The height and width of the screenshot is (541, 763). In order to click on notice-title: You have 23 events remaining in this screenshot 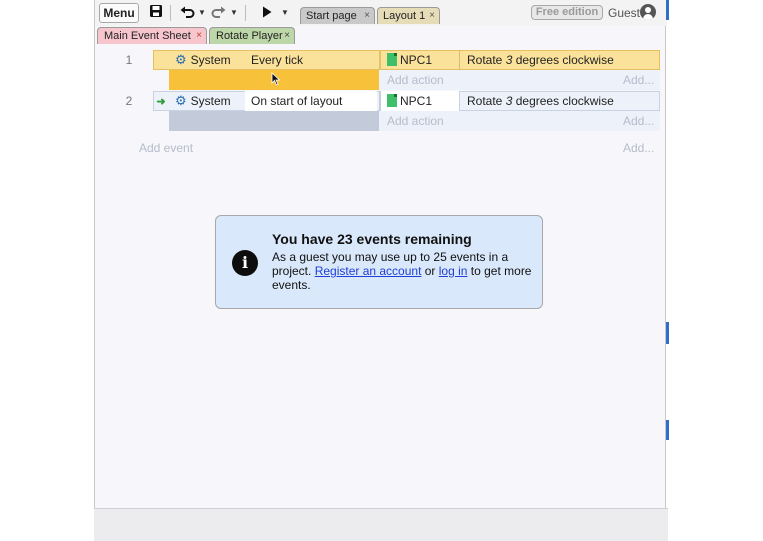, I will do `click(372, 239)`.